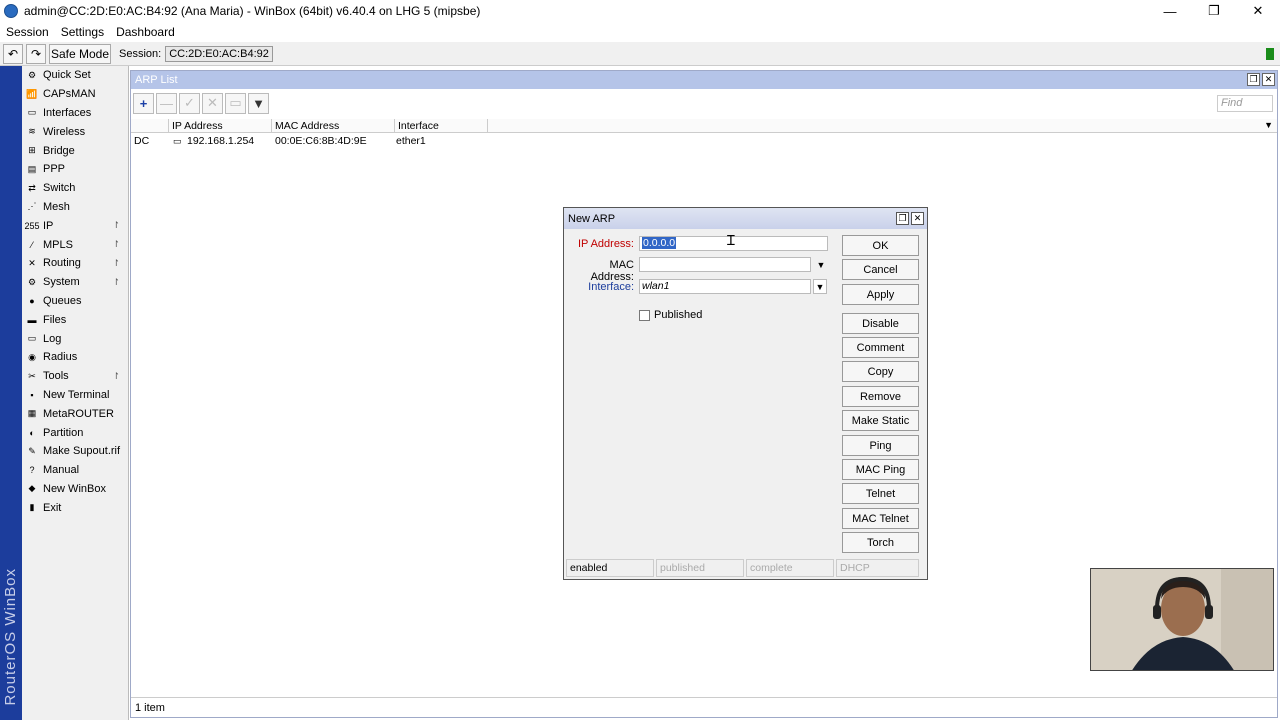 Image resolution: width=1280 pixels, height=720 pixels. Describe the element at coordinates (150, 126) in the screenshot. I see `column-flags` at that location.